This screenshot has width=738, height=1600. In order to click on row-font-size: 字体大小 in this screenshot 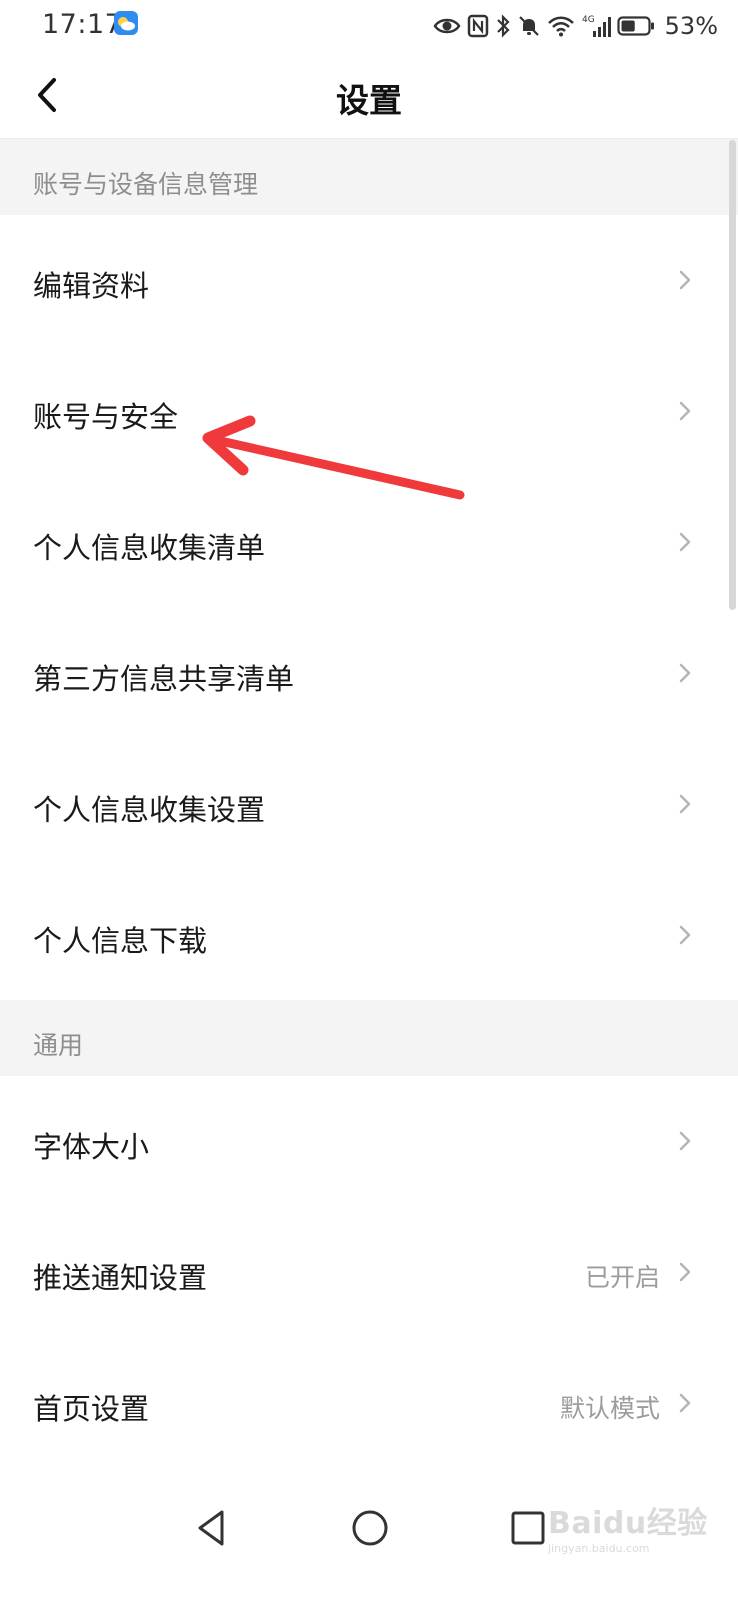, I will do `click(361, 1141)`.